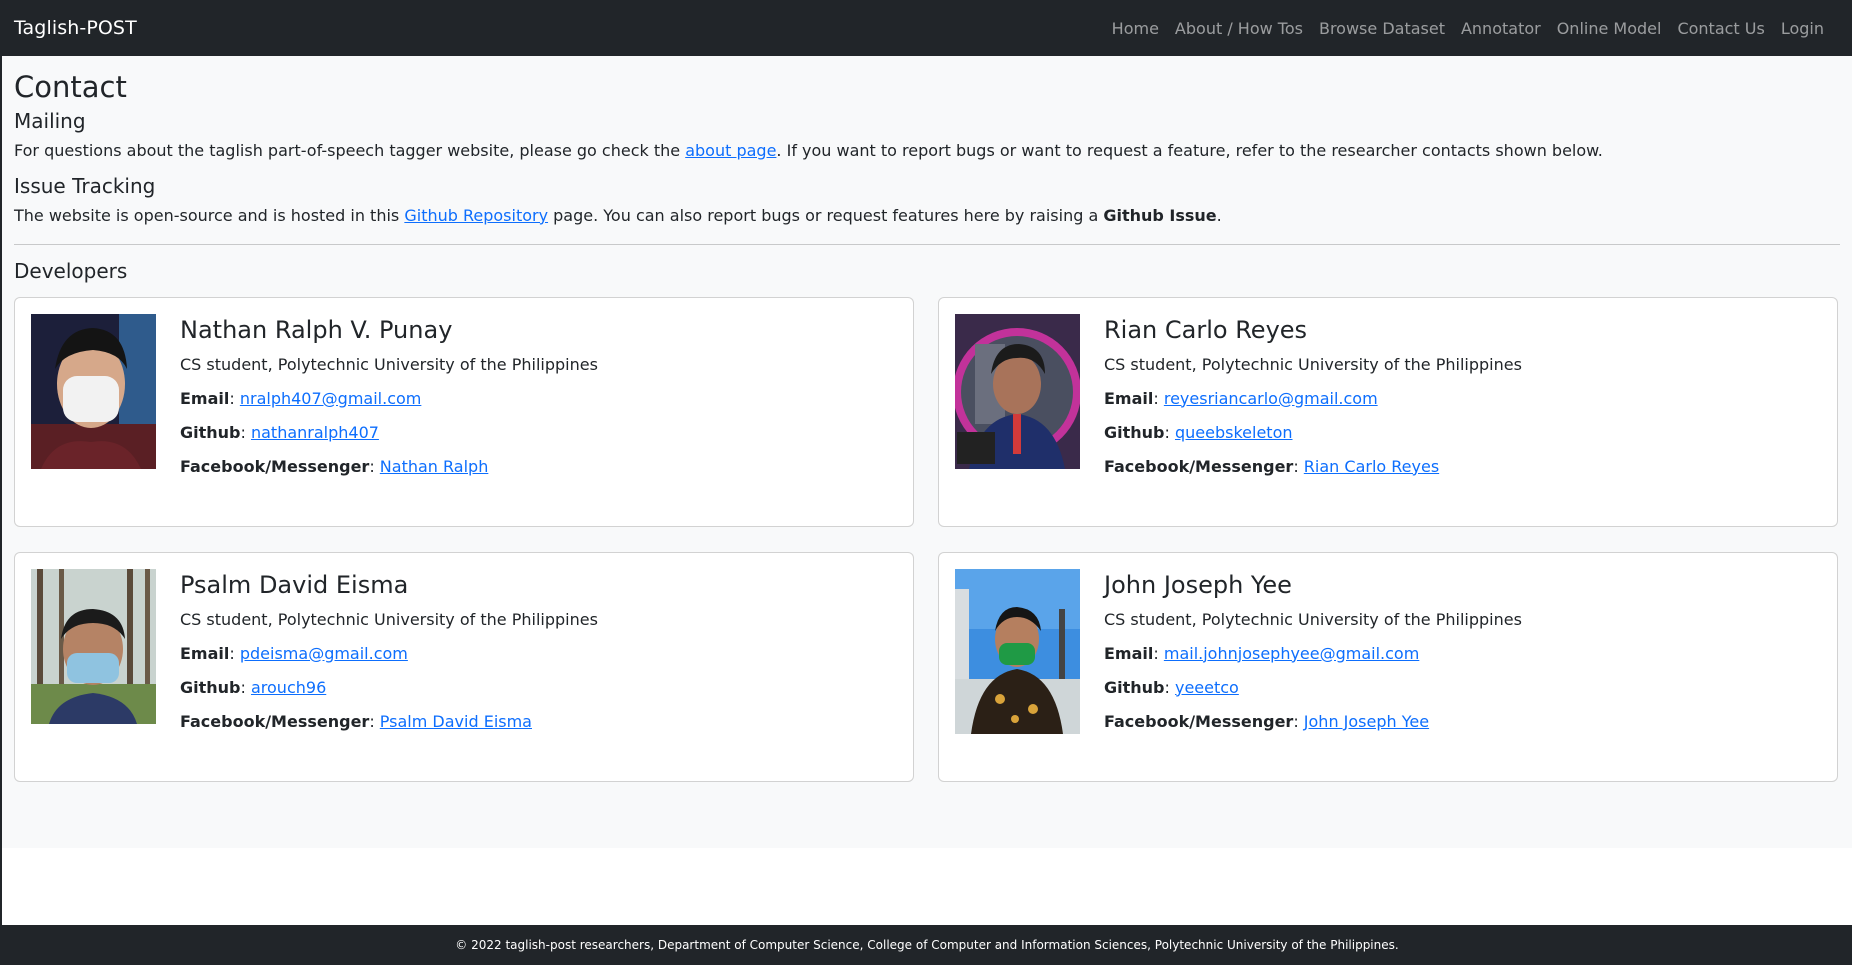 The height and width of the screenshot is (965, 1852). I want to click on developer-name: Psalm David Eisma, so click(294, 584).